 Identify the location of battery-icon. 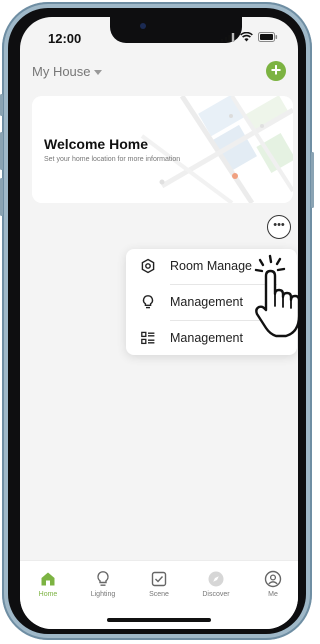
(268, 37).